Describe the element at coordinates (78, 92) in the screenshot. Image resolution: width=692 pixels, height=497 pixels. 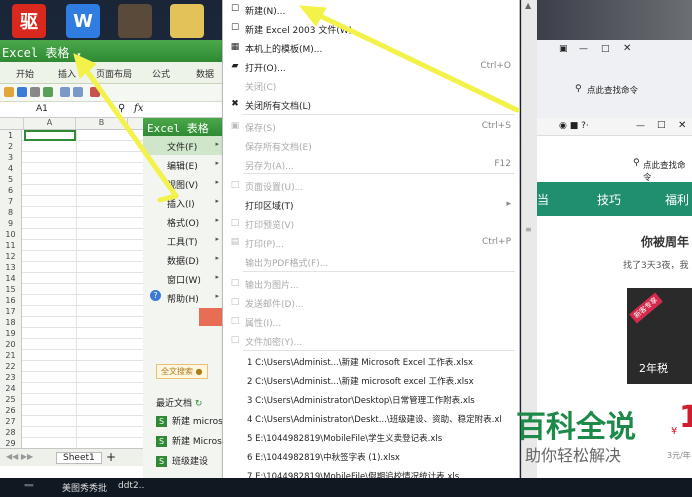
I see `redo-icon` at that location.